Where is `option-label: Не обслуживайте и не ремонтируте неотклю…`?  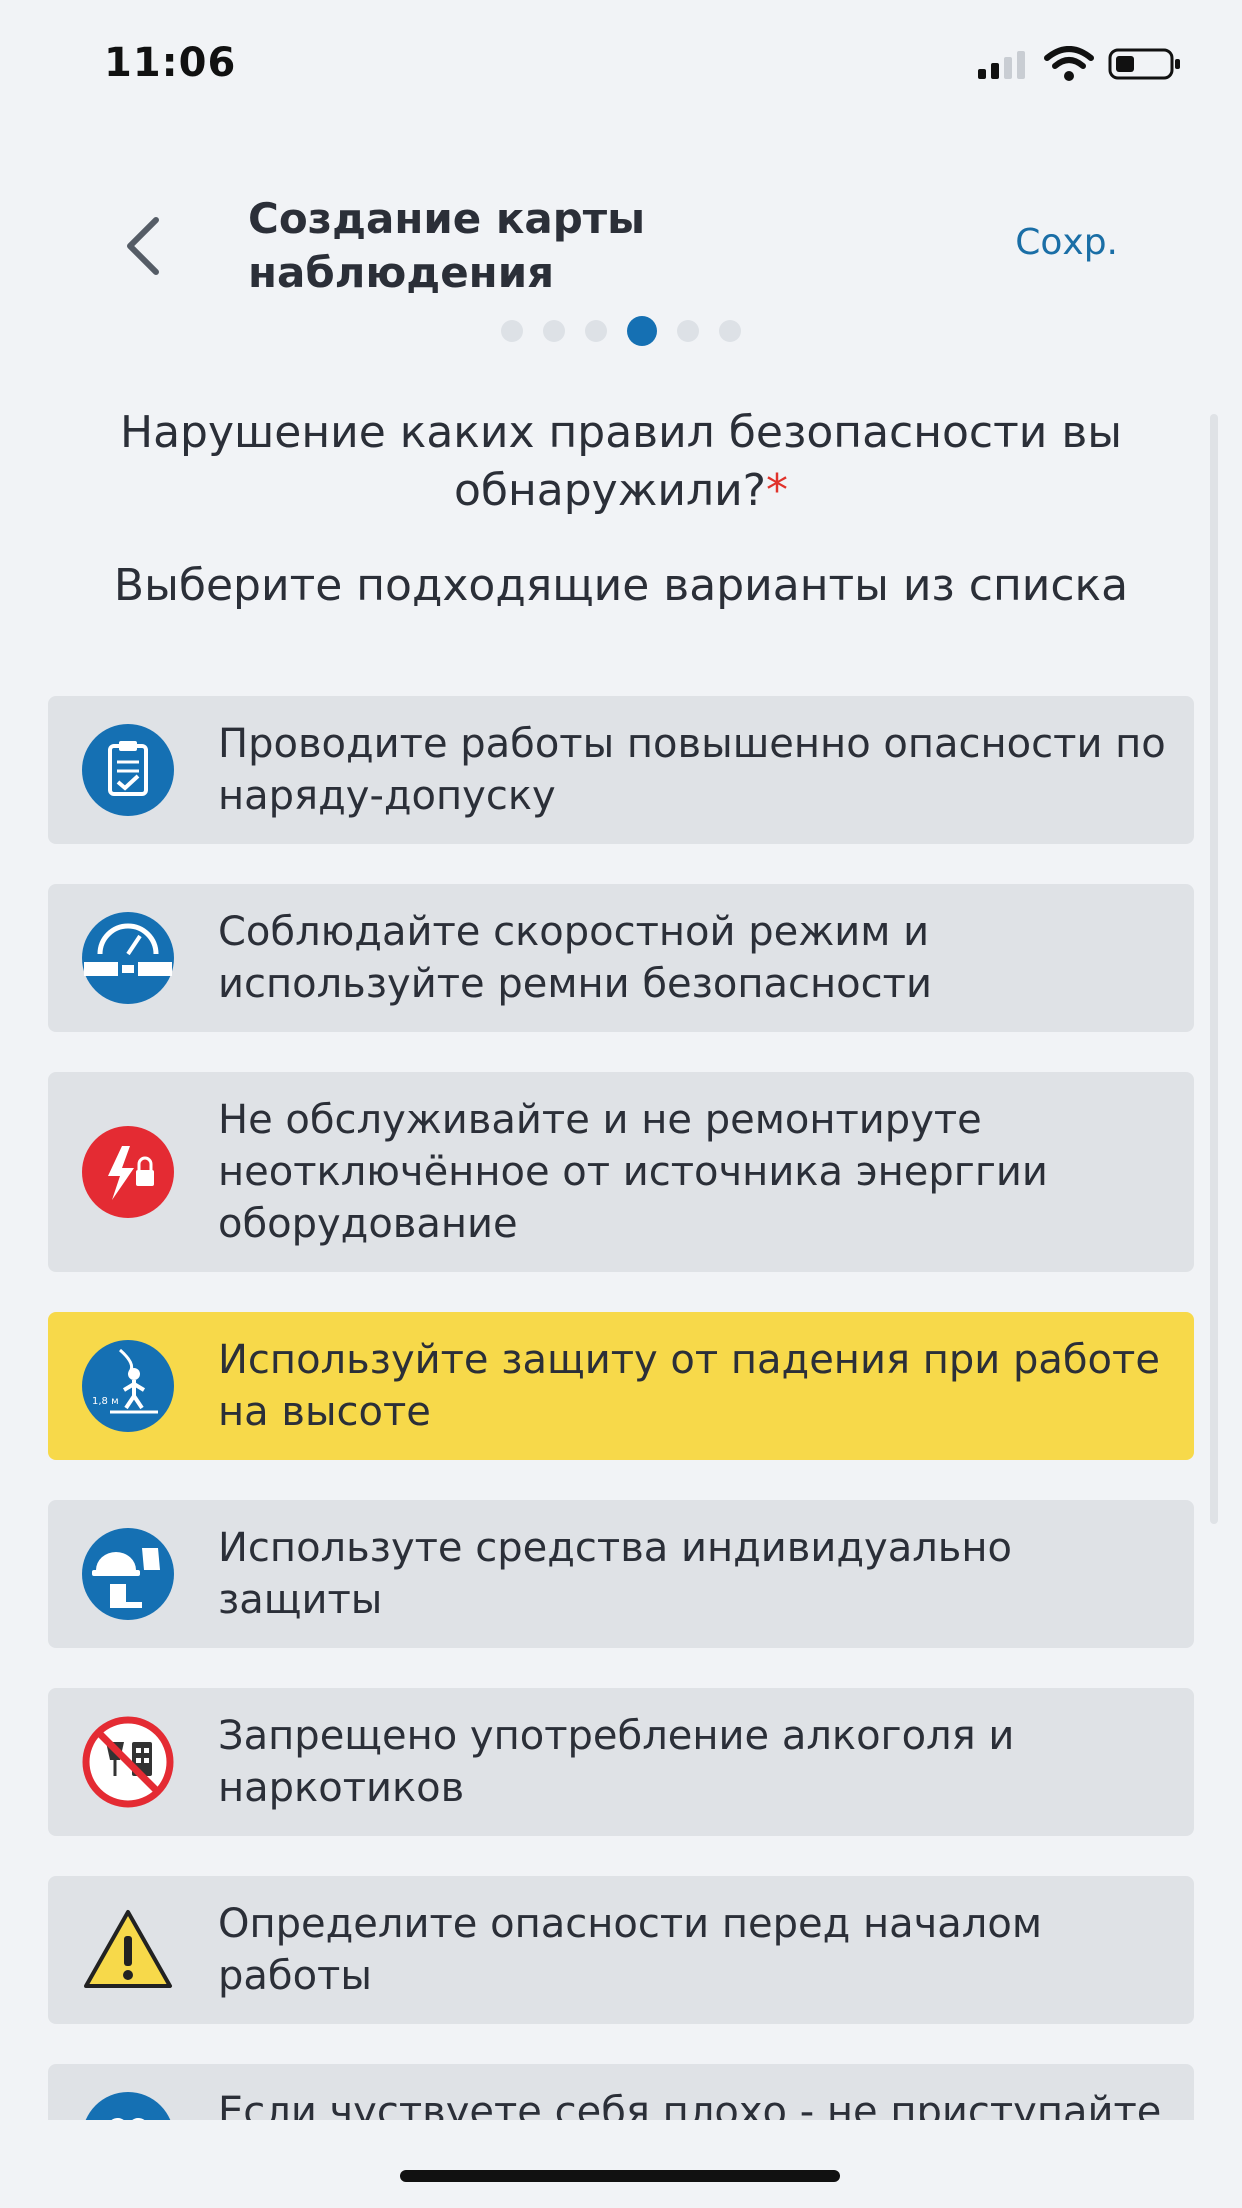
option-label: Не обслуживайте и не ремонтируте неотклю… is located at coordinates (633, 1172).